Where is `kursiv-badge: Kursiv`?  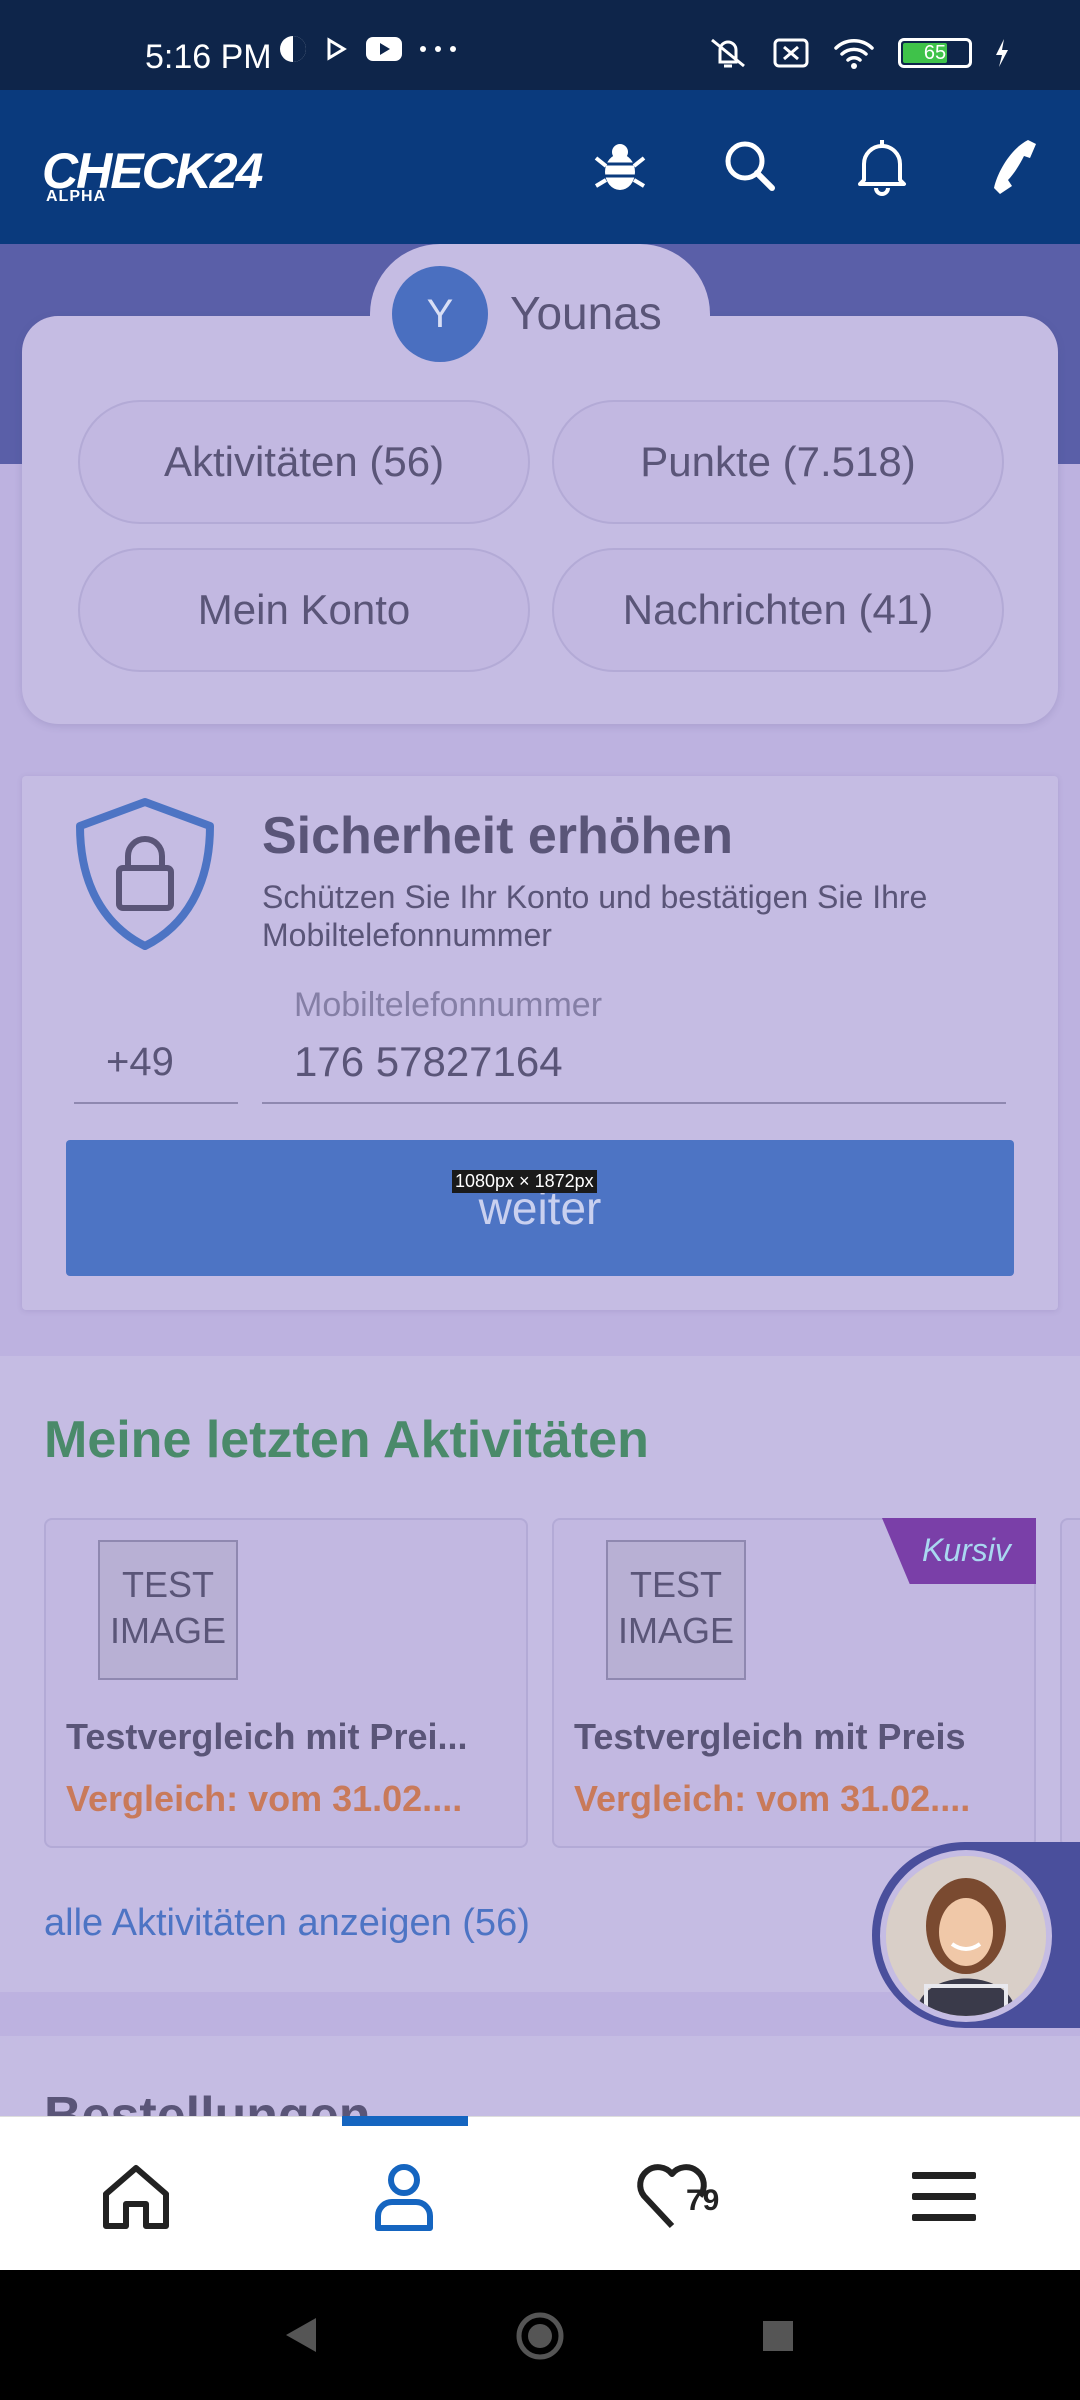 kursiv-badge: Kursiv is located at coordinates (966, 1550).